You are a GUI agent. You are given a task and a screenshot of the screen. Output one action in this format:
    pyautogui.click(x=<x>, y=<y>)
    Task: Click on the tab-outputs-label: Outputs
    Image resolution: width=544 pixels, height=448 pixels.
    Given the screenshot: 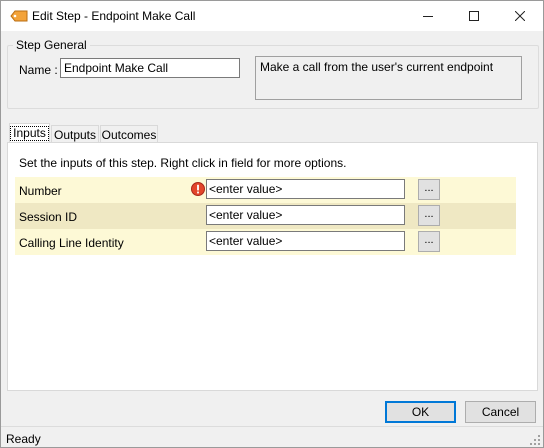 What is the action you would take?
    pyautogui.click(x=75, y=134)
    